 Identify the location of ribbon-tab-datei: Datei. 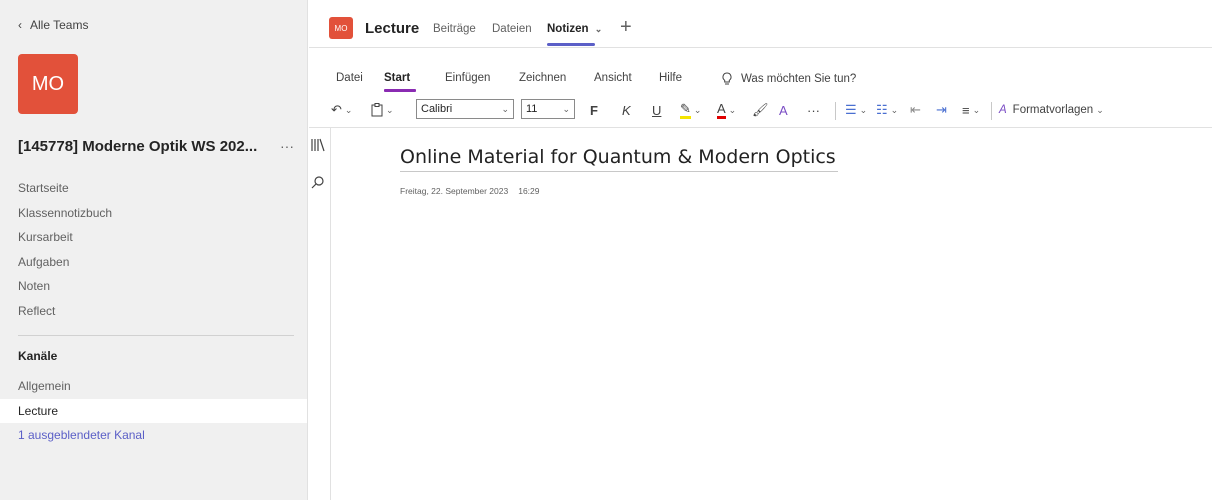
(349, 78).